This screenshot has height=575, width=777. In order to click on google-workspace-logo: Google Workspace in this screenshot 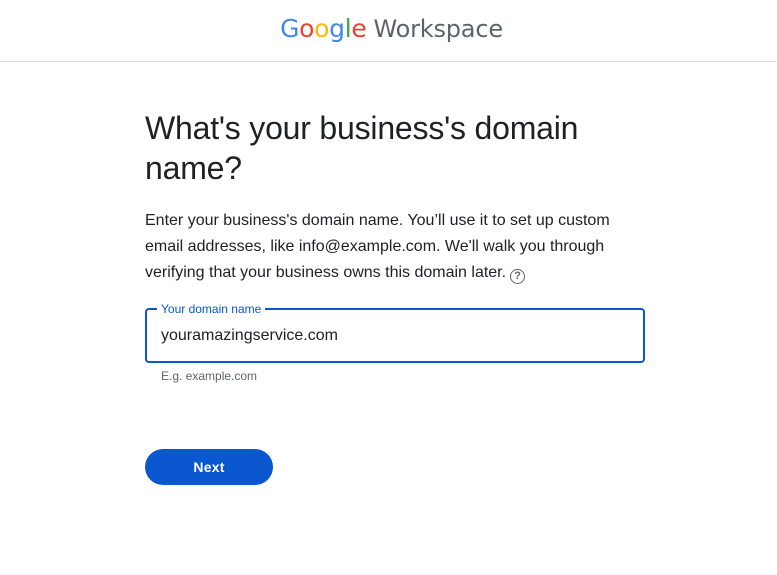, I will do `click(391, 28)`.